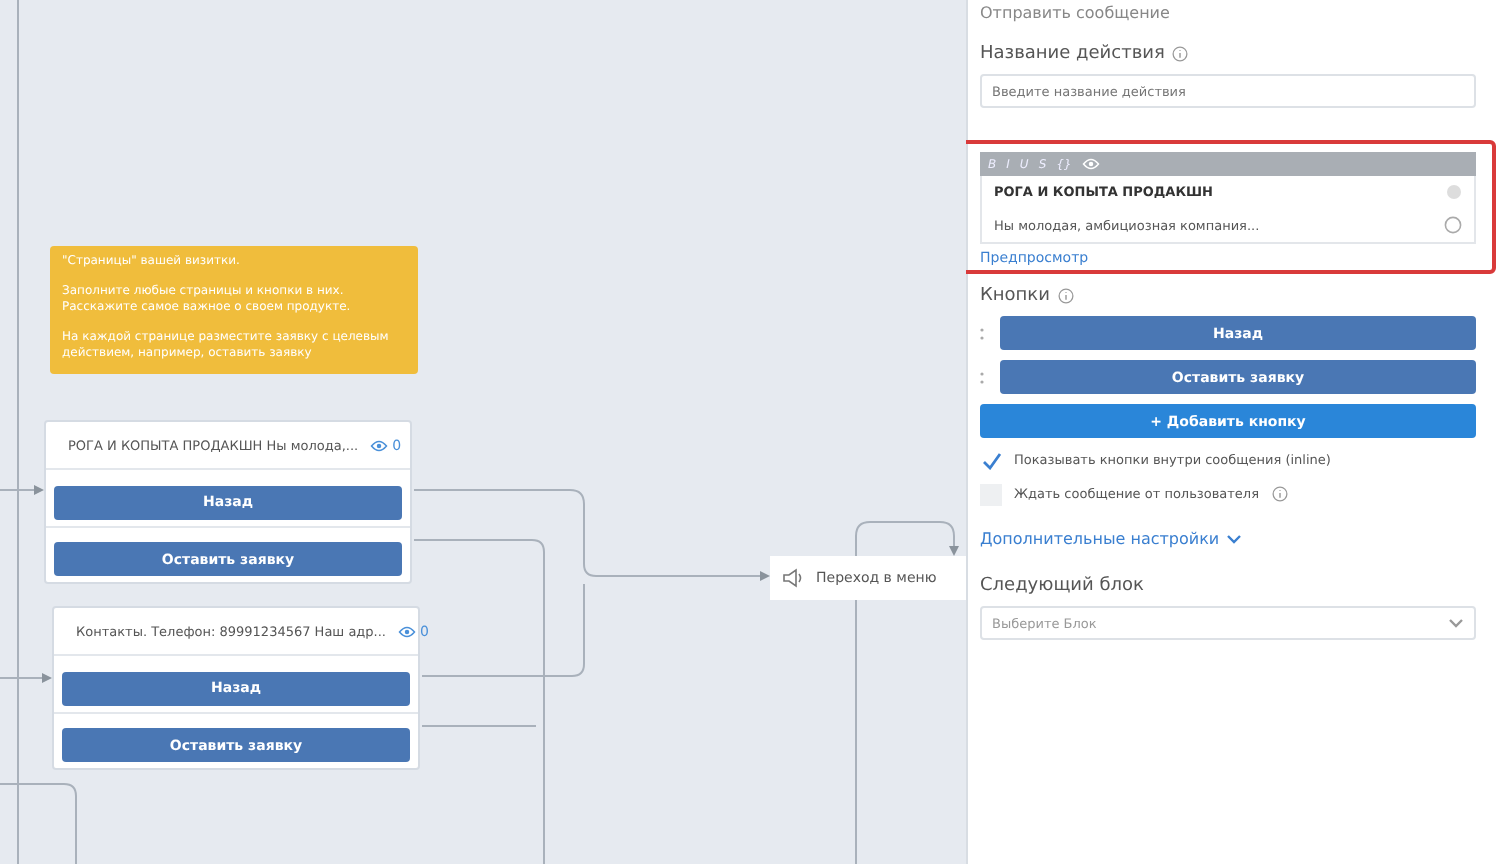  What do you see at coordinates (1015, 296) in the screenshot?
I see `field-label: Кнопки` at bounding box center [1015, 296].